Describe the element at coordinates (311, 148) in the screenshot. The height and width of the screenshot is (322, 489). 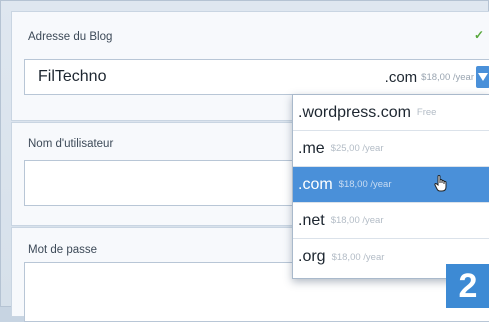
I see `tld-option-label: .me` at that location.